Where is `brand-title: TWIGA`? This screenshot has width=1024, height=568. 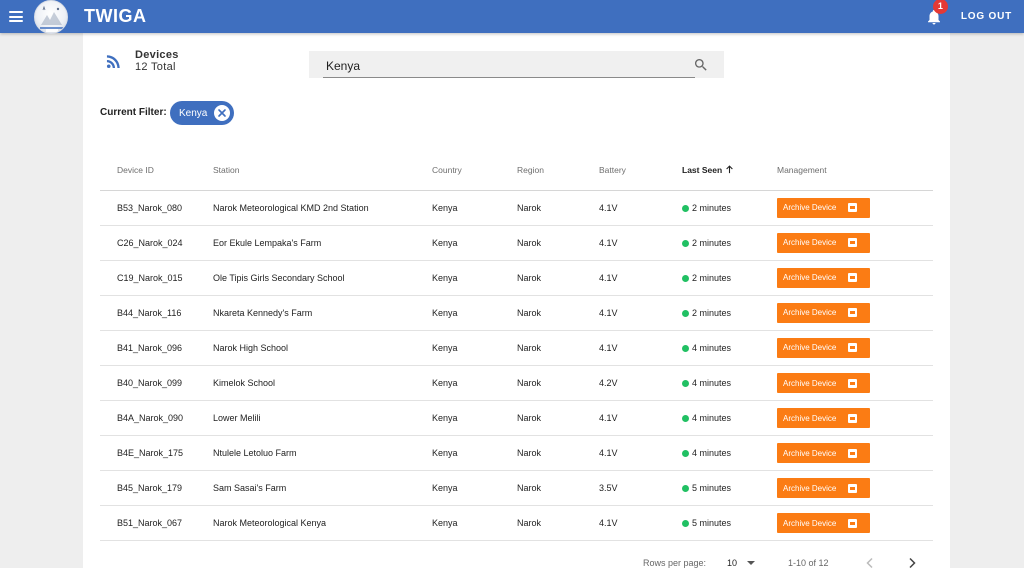 brand-title: TWIGA is located at coordinates (115, 16).